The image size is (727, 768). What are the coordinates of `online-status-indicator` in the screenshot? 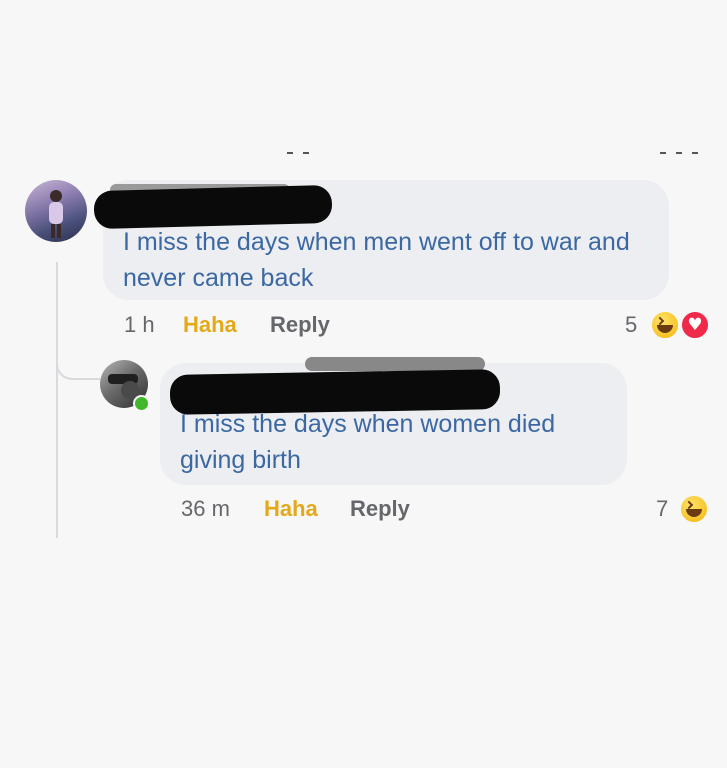 It's located at (141, 403).